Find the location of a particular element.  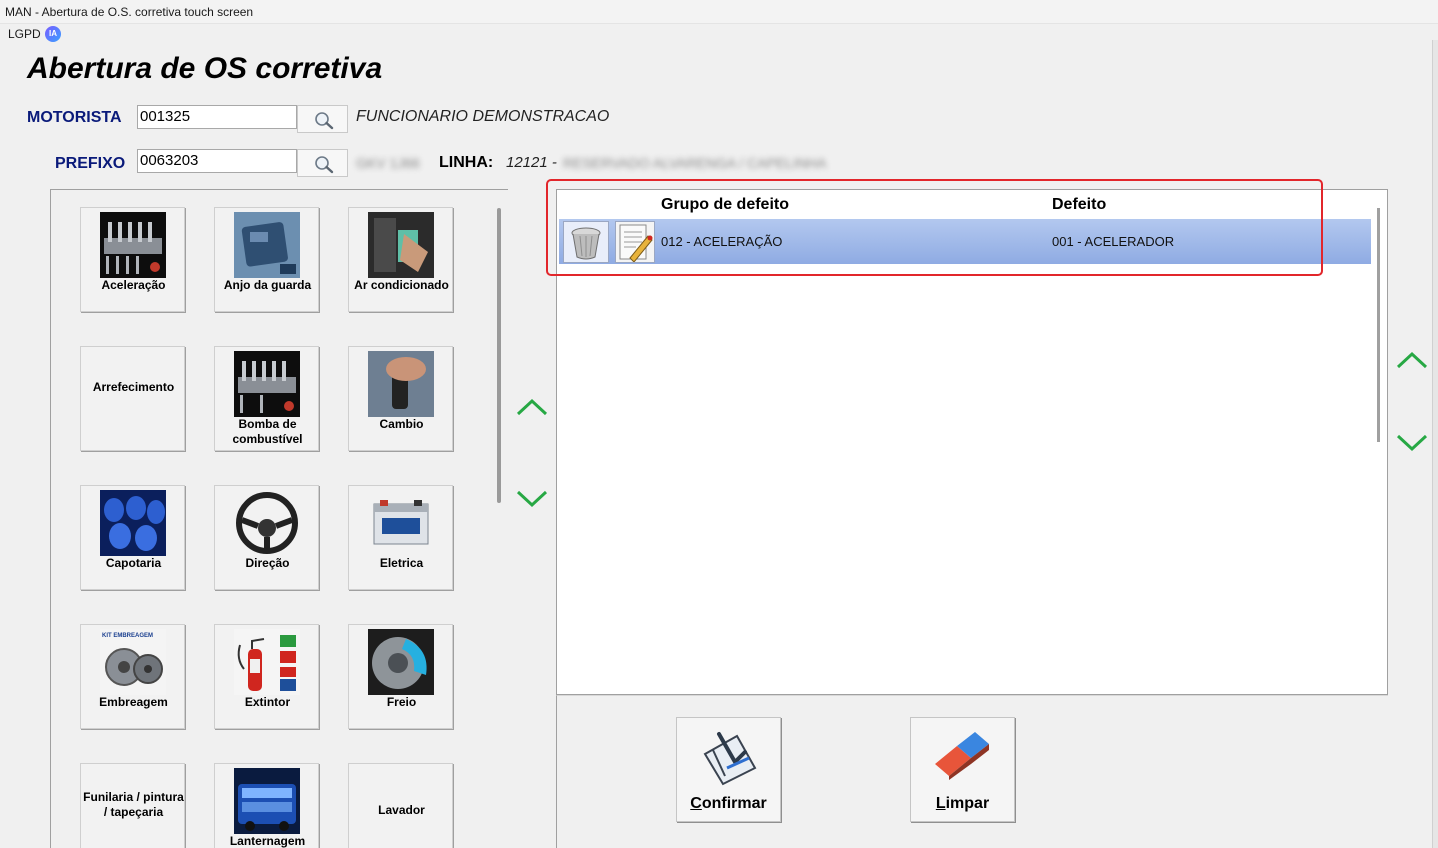

page-title: Abertura de OS corretiva is located at coordinates (205, 68).